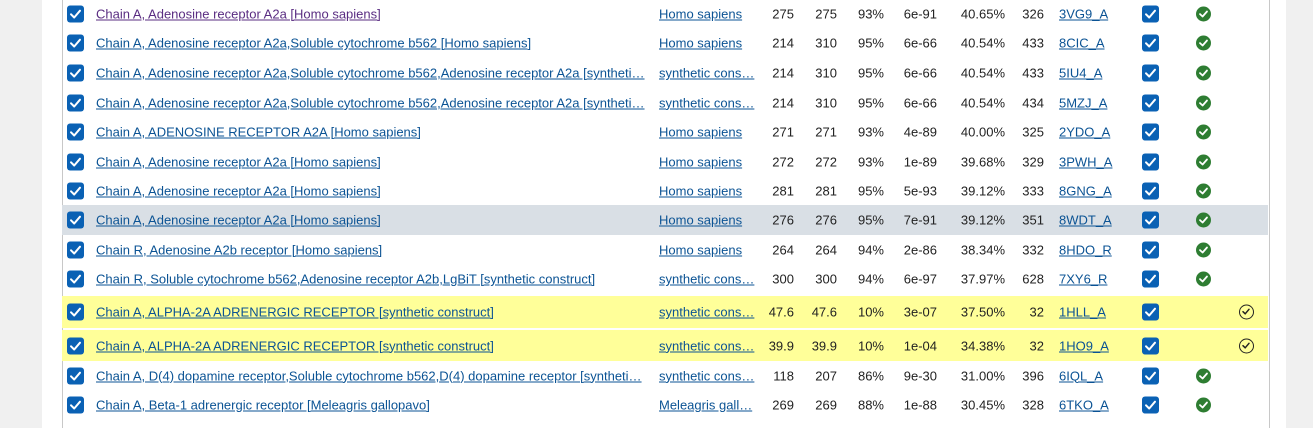  Describe the element at coordinates (1033, 375) in the screenshot. I see `accession-length: 396` at that location.